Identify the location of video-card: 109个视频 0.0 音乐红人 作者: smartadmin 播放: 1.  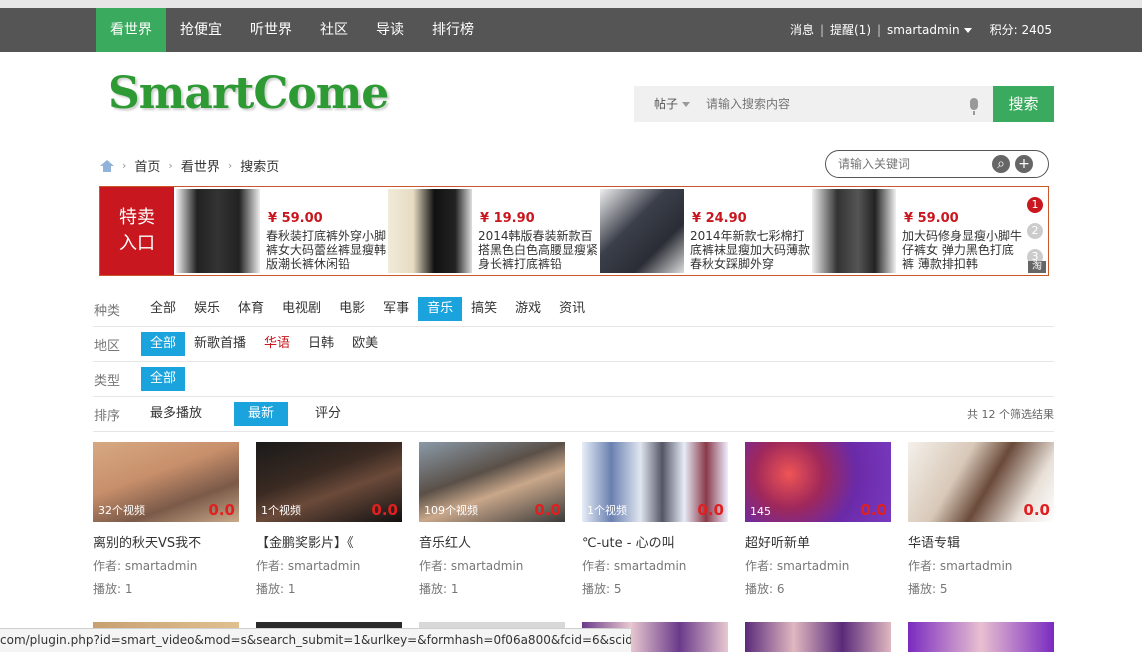
(492, 519).